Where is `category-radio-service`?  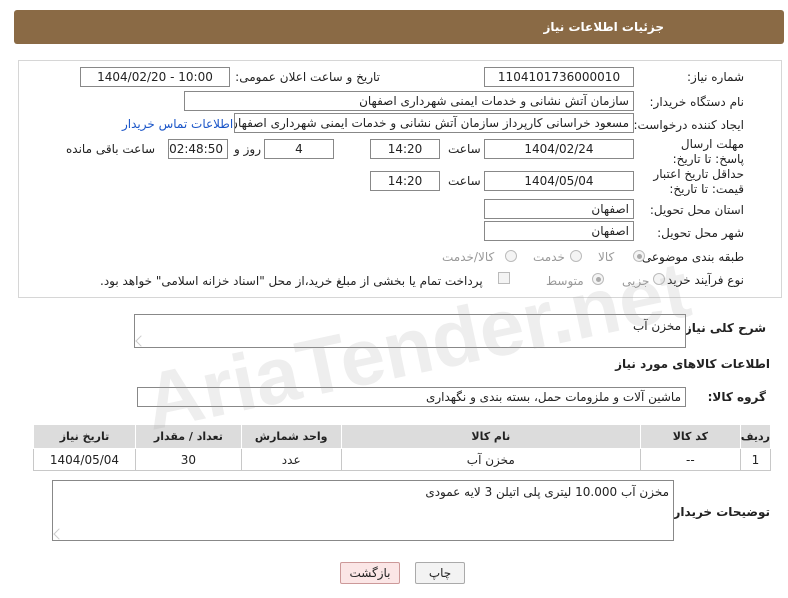 category-radio-service is located at coordinates (576, 256).